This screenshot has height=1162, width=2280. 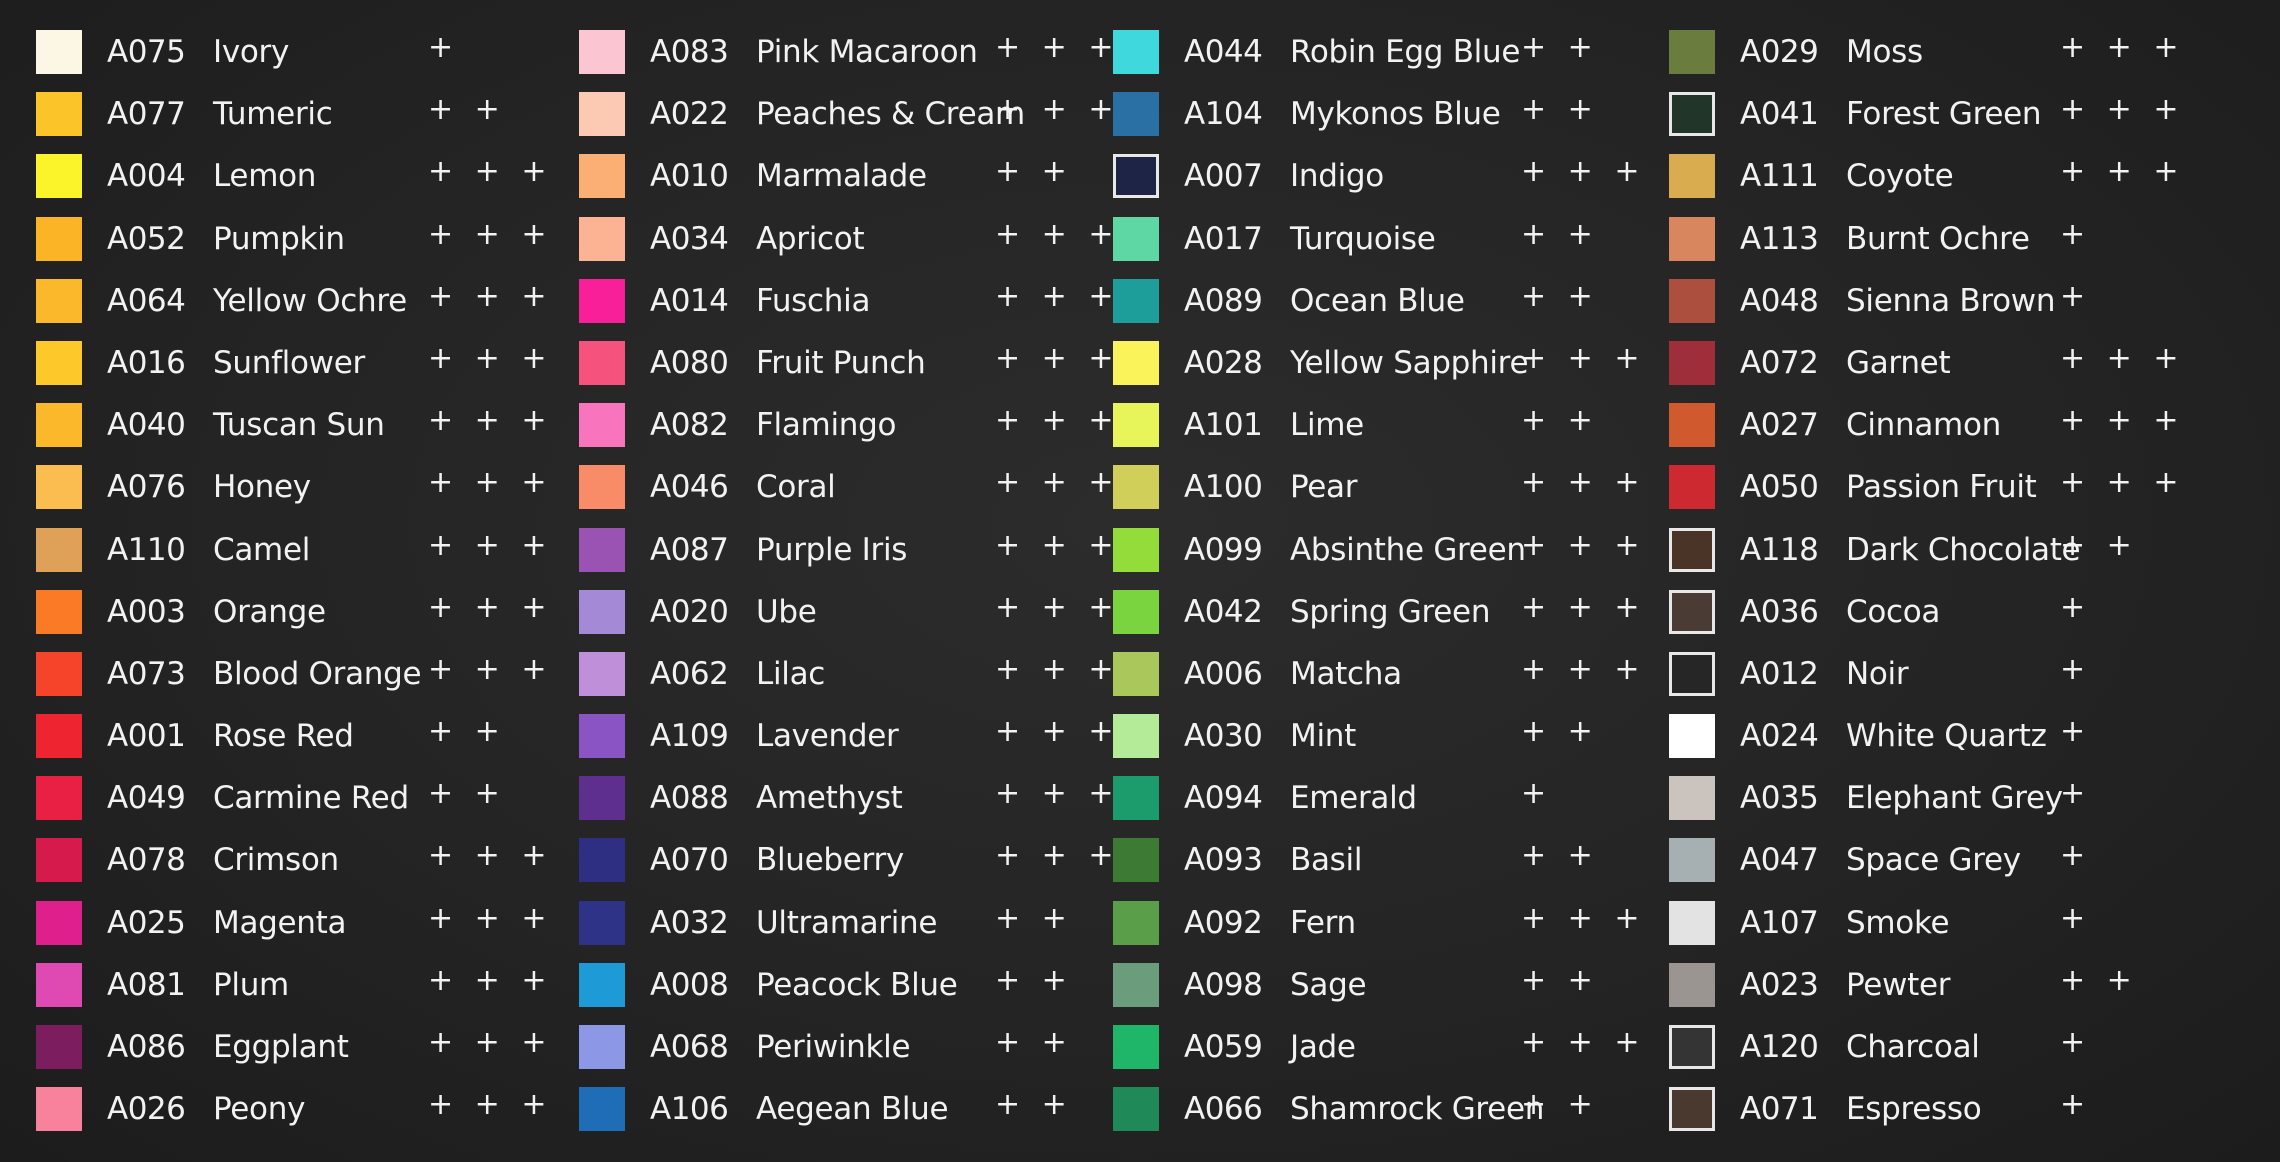 I want to click on color-row: A049 Carmine Red + +, so click(x=296, y=801).